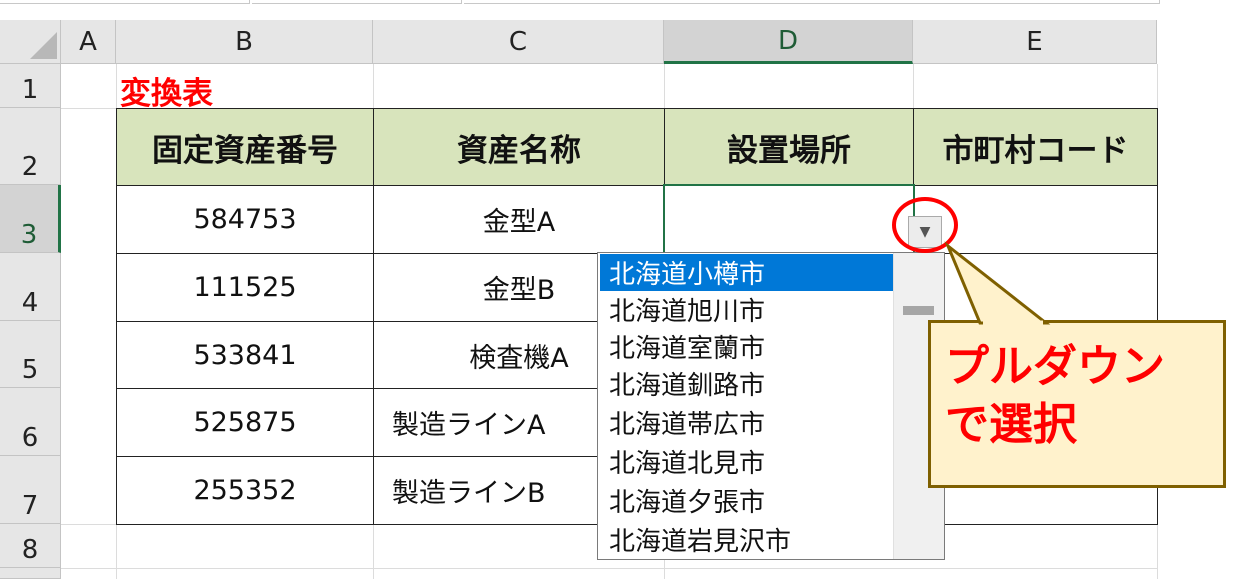  Describe the element at coordinates (1080, 396) in the screenshot. I see `callout-text: プルダウン で選択` at that location.